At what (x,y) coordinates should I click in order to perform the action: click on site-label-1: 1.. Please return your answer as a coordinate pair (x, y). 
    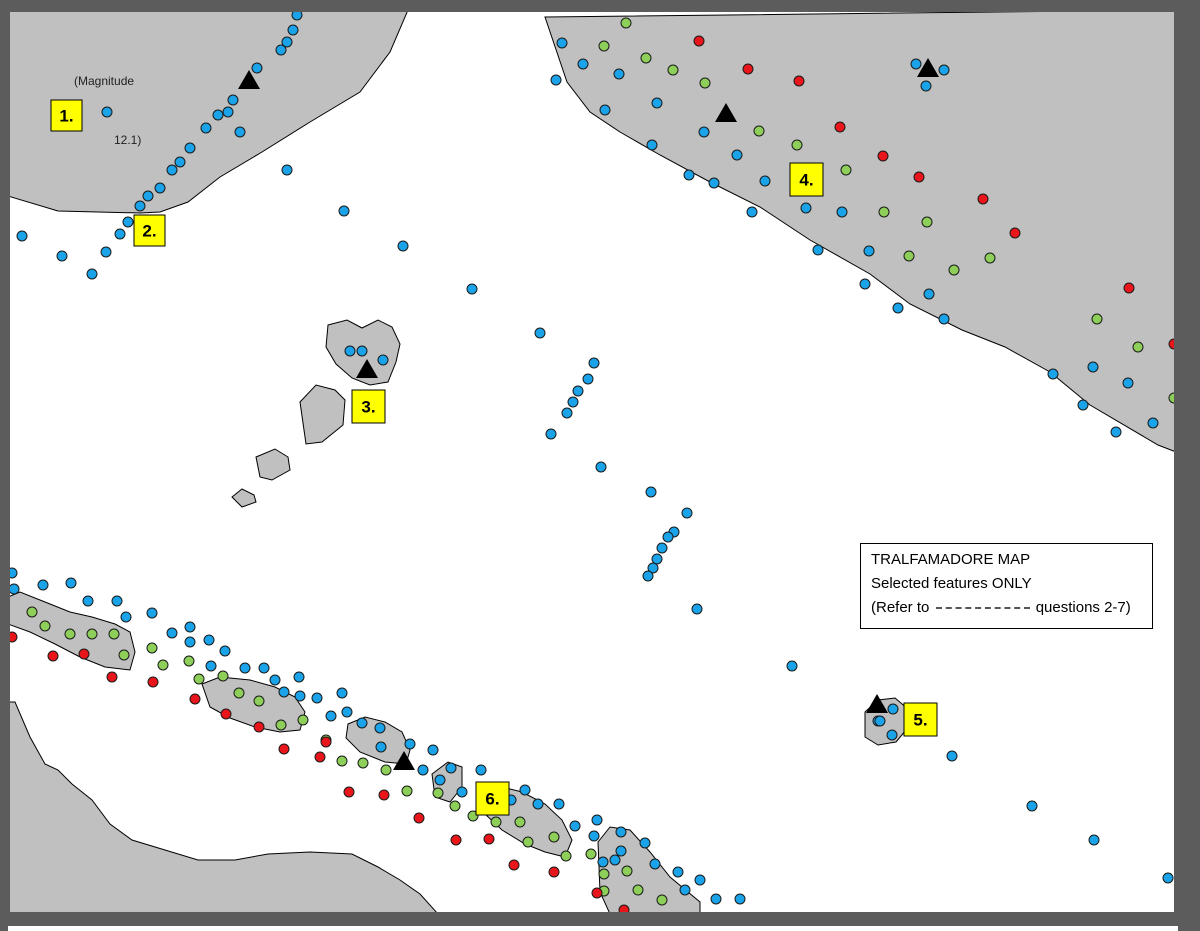
    Looking at the image, I should click on (66, 115).